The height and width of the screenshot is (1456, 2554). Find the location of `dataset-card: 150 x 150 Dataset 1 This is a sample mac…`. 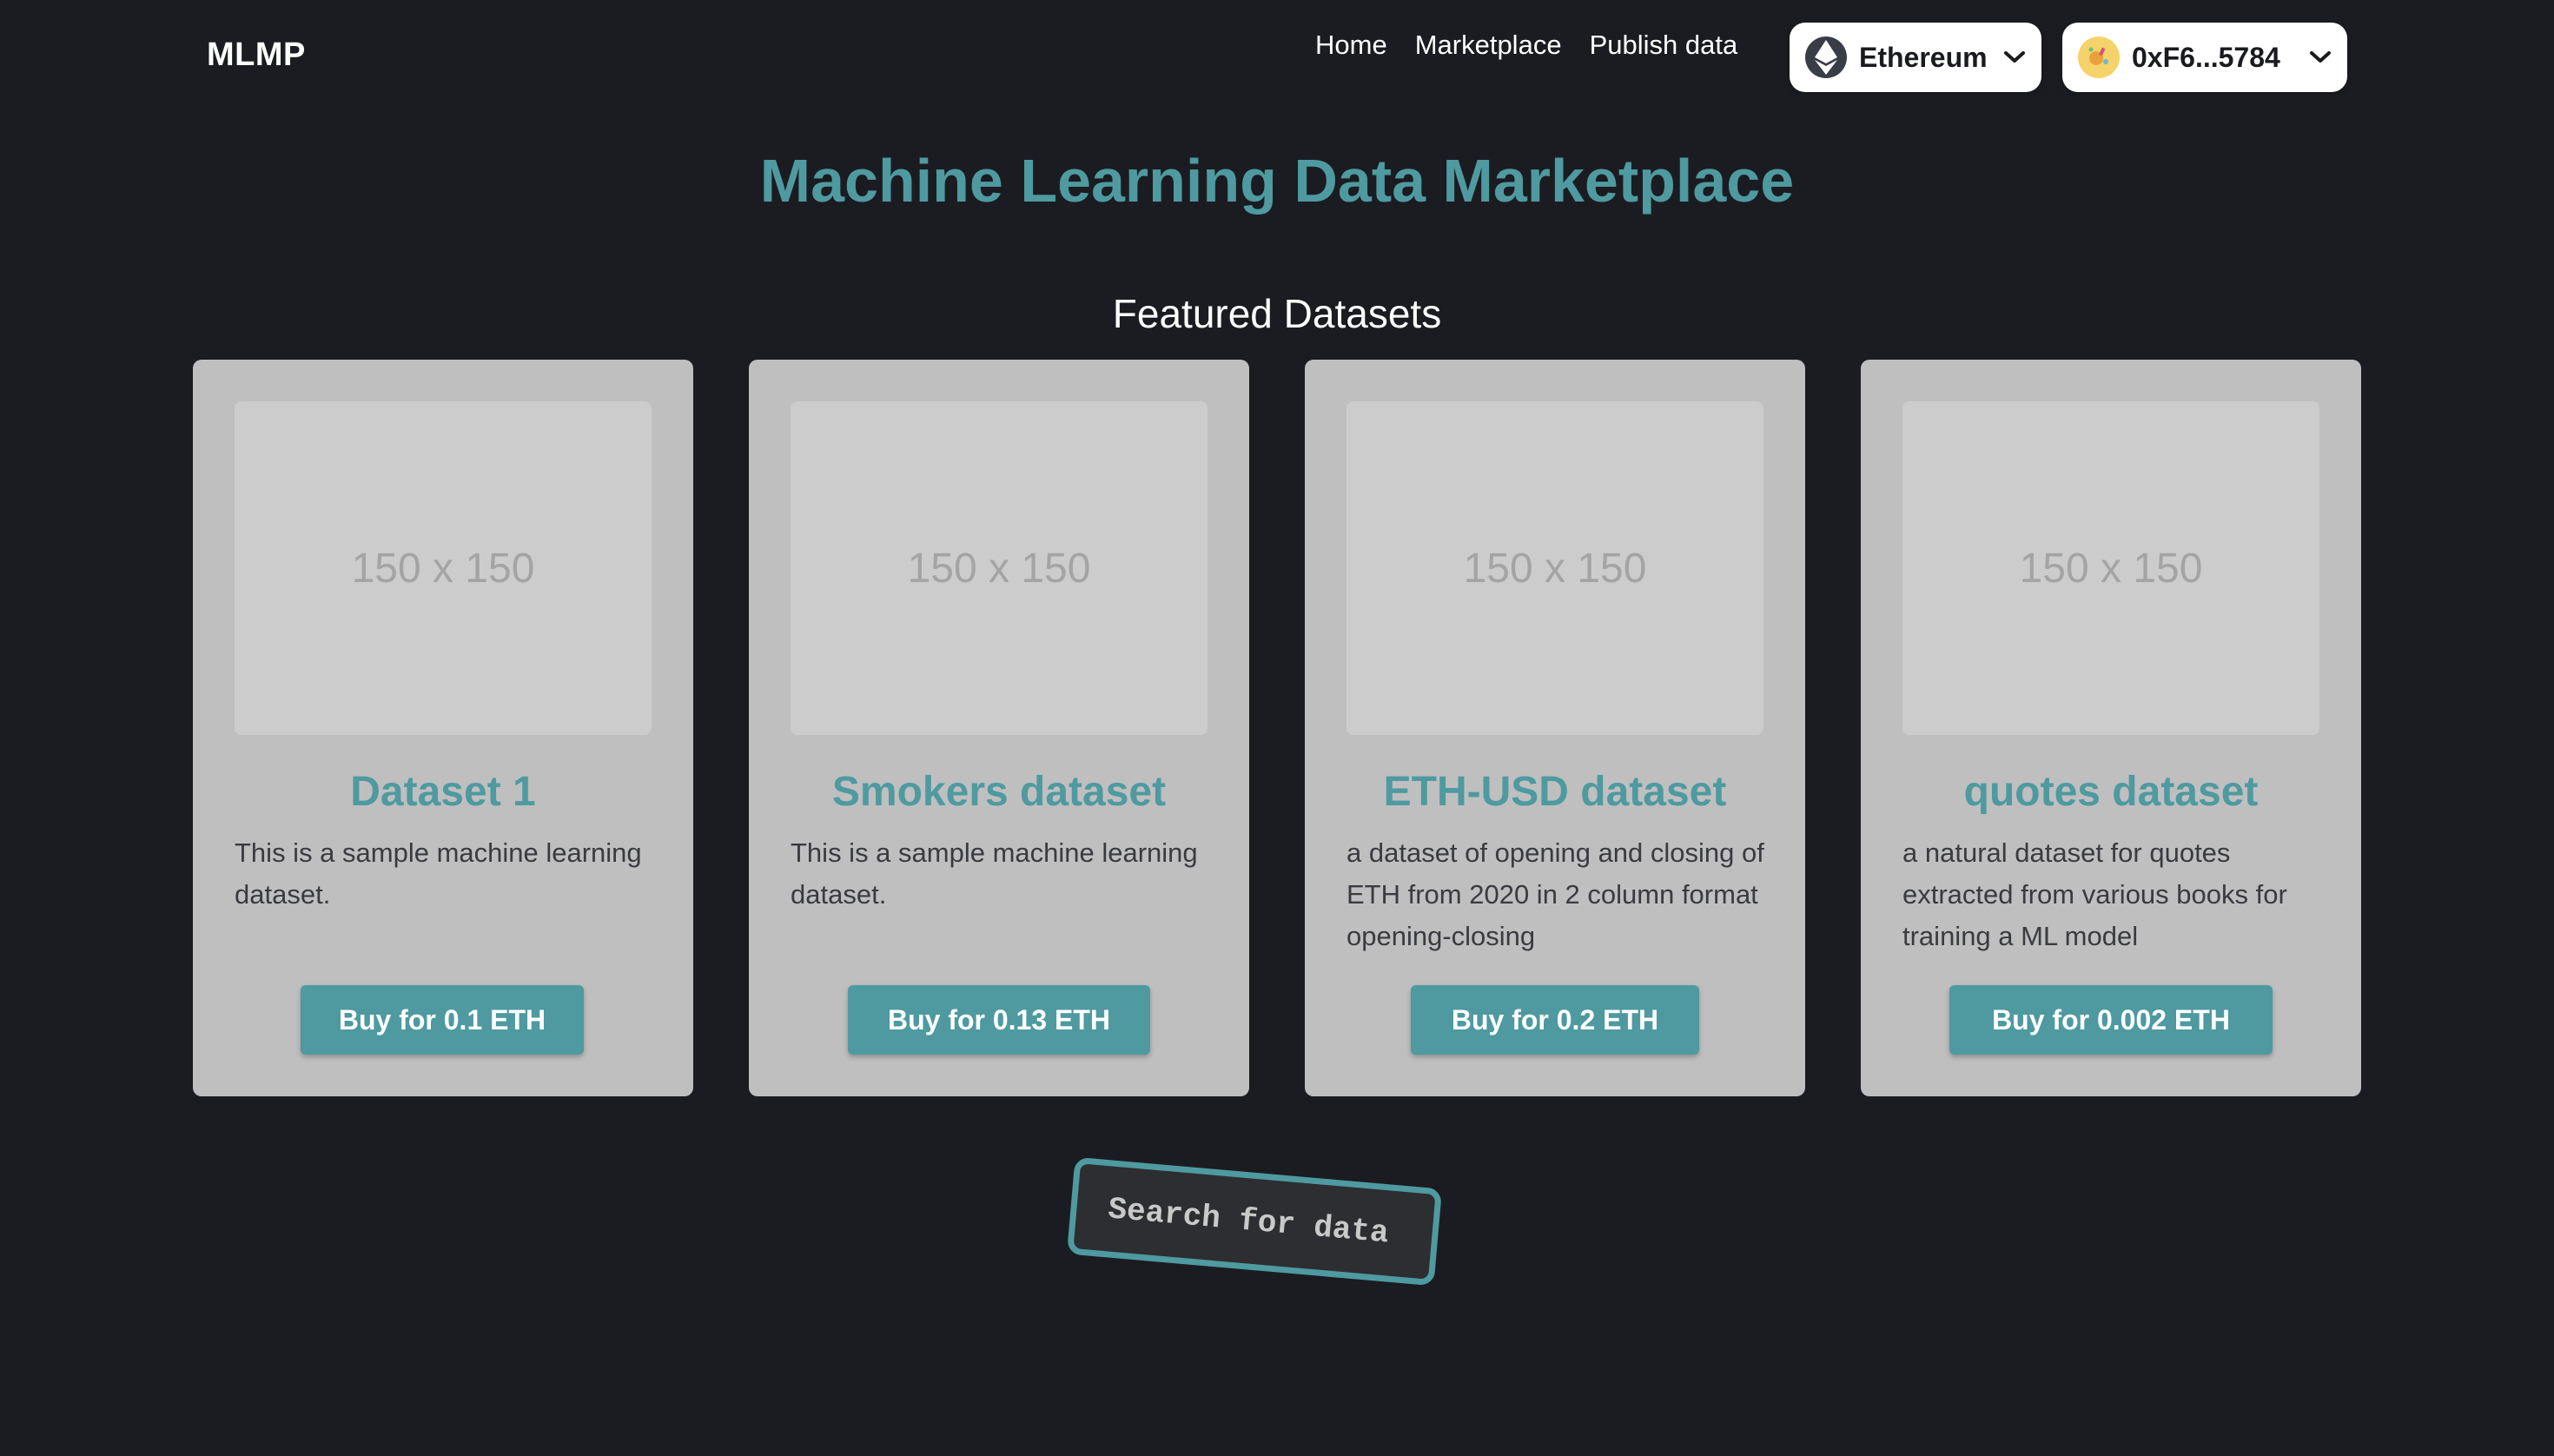

dataset-card: 150 x 150 Dataset 1 This is a sample mac… is located at coordinates (443, 728).